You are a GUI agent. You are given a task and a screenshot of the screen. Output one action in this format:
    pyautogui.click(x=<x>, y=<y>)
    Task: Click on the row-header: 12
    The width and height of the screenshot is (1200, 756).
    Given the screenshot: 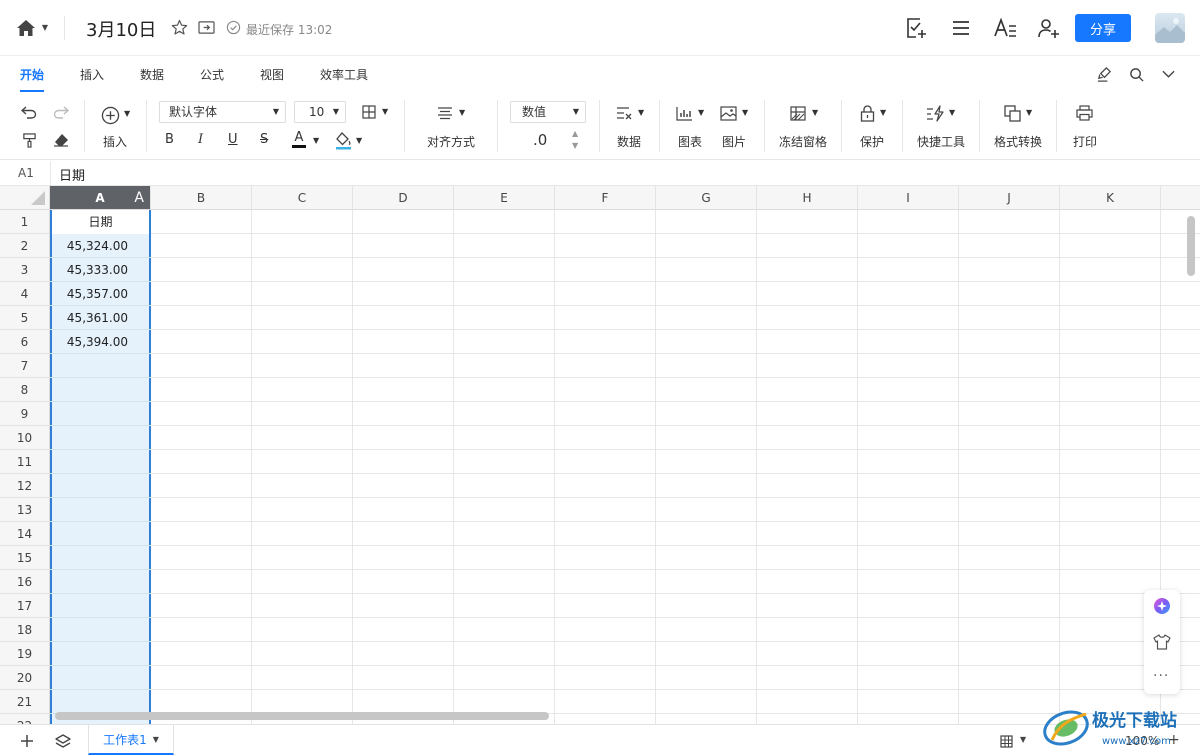 What is the action you would take?
    pyautogui.click(x=25, y=486)
    